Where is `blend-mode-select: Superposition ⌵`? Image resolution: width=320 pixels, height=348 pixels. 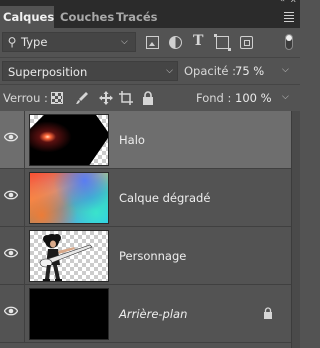 blend-mode-select: Superposition ⌵ is located at coordinates (90, 71).